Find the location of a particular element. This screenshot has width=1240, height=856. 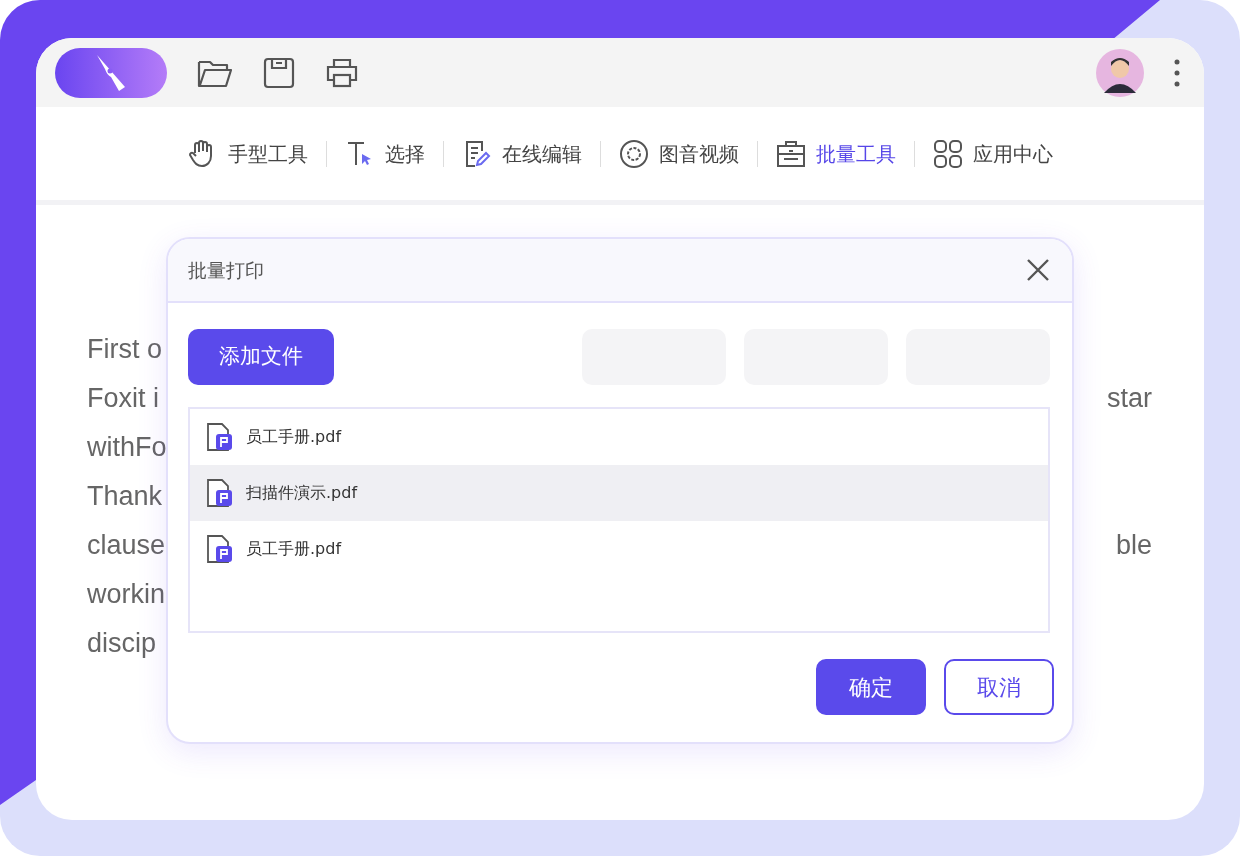

document-text: ble is located at coordinates (1133, 545).